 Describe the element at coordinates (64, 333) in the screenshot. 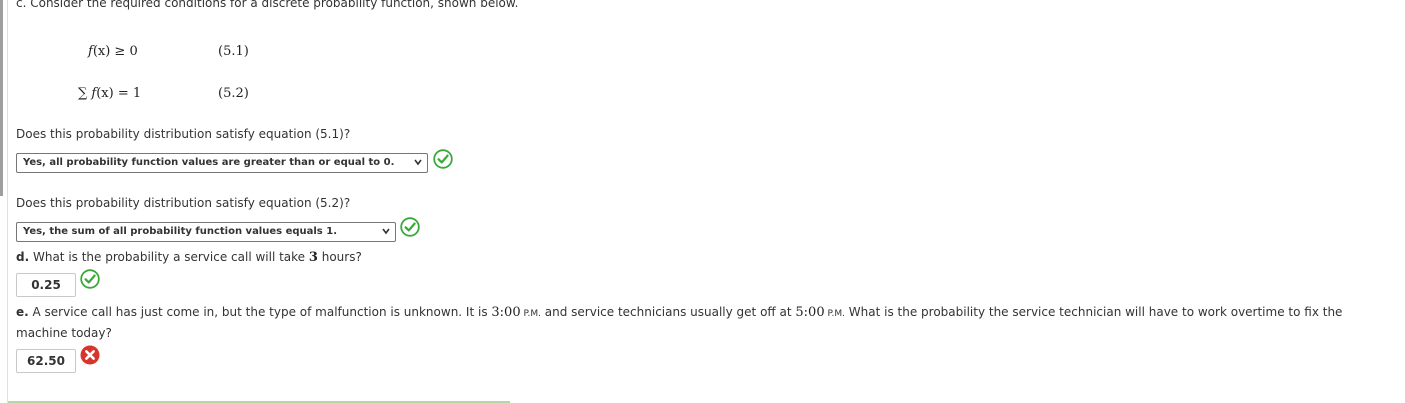

I see `part-e-question-line-2: machine today?` at that location.